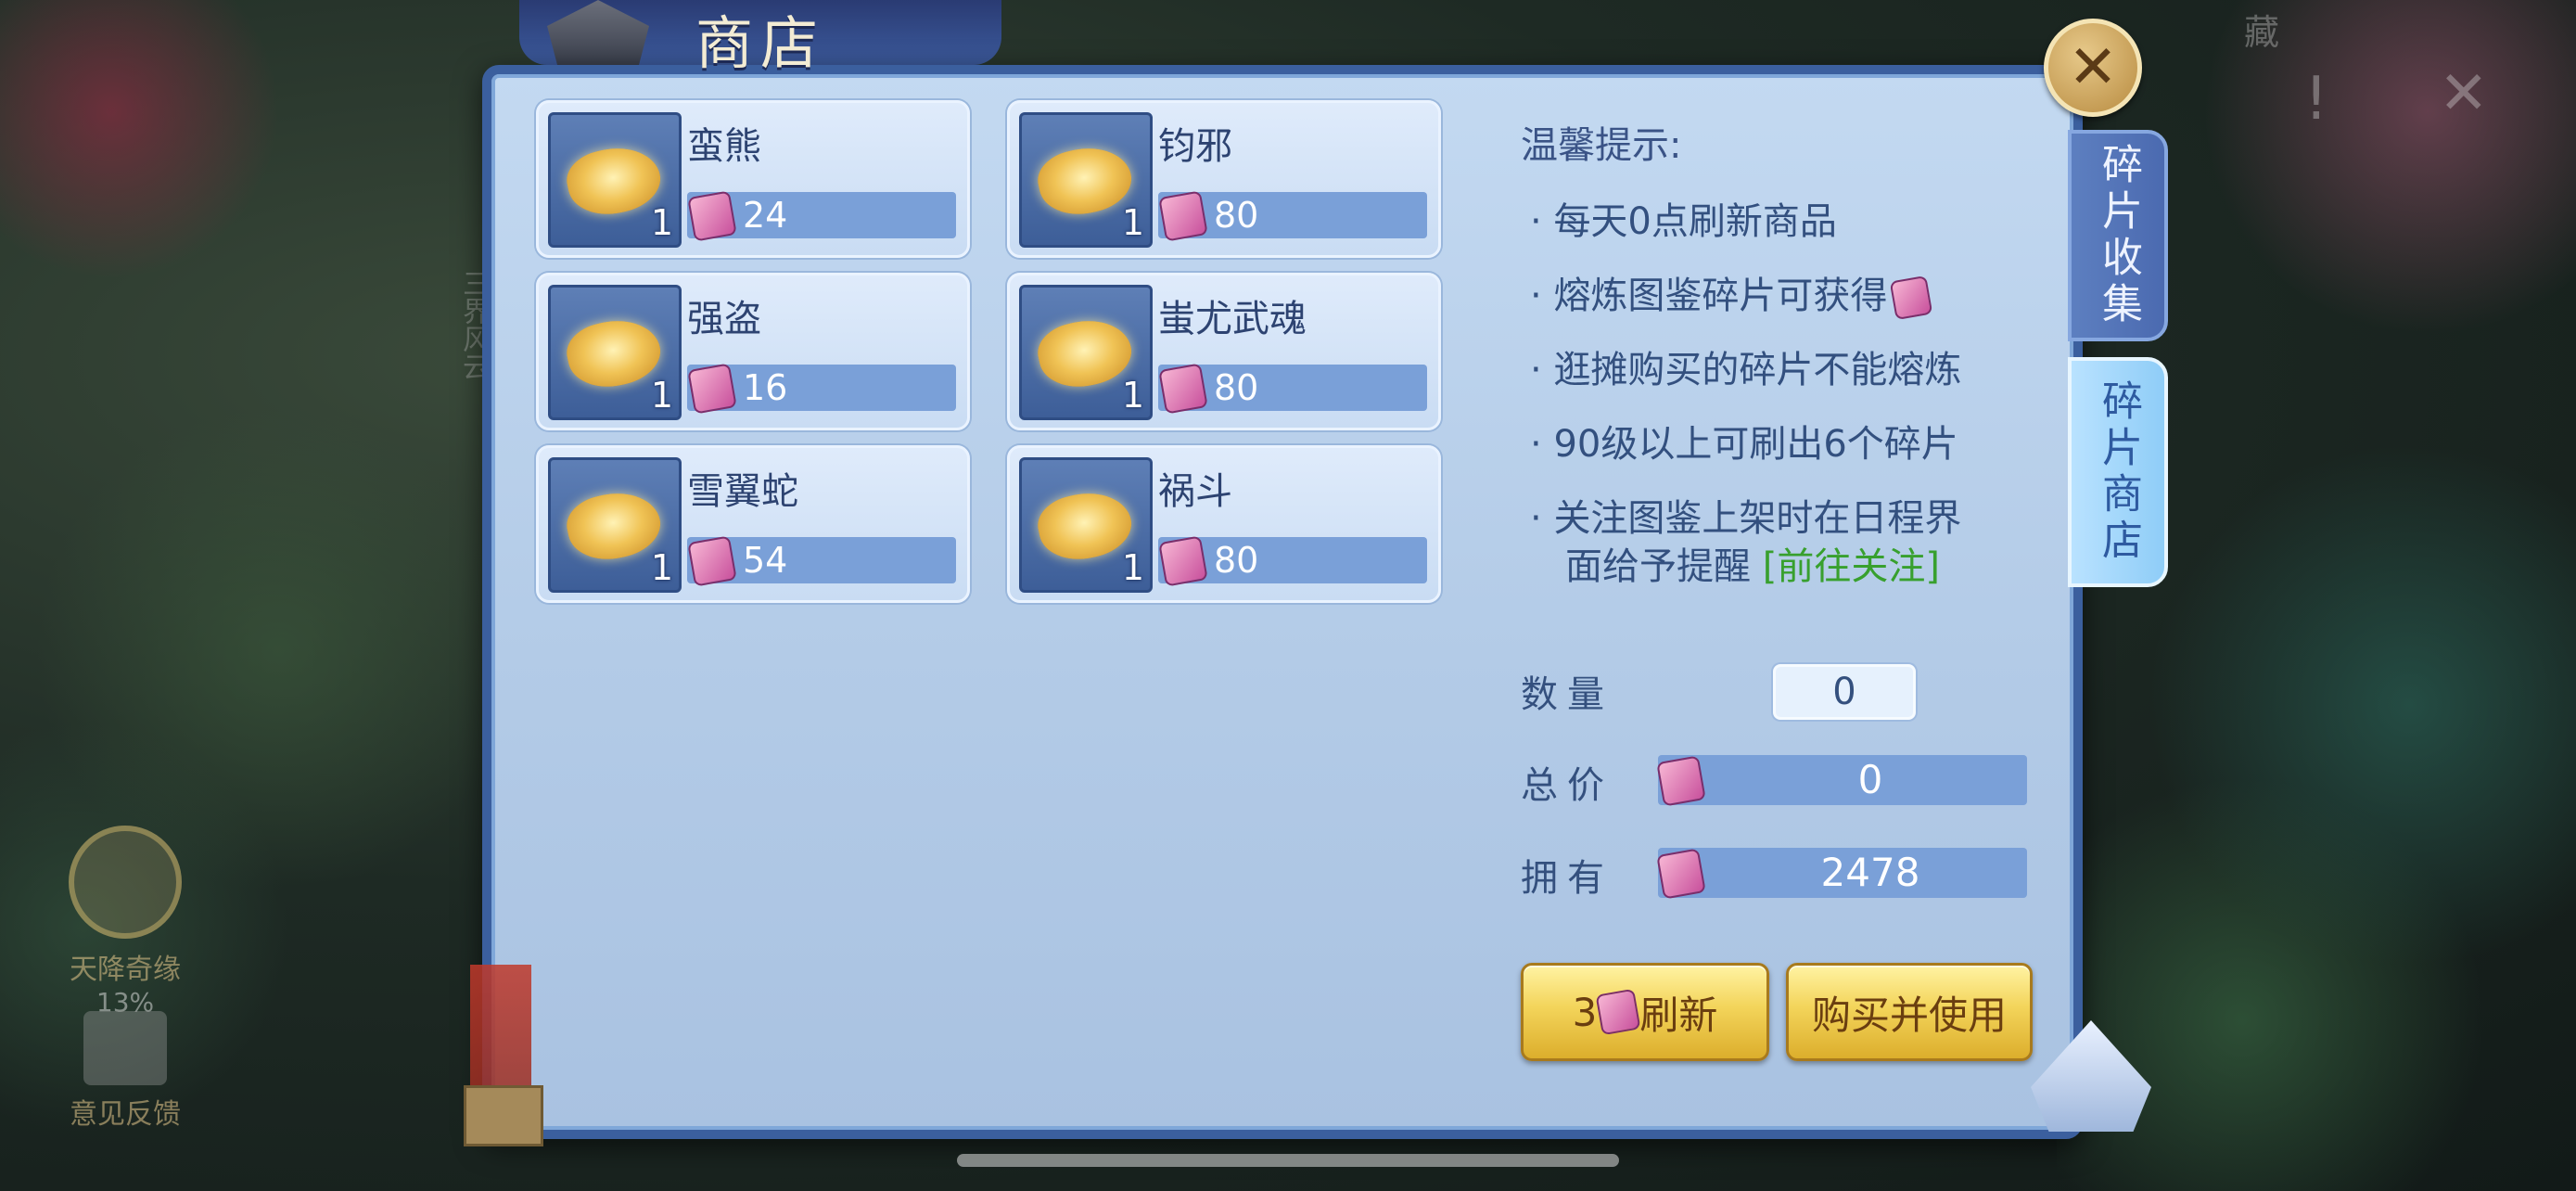  I want to click on feedback-badge: 意见反馈, so click(125, 1071).